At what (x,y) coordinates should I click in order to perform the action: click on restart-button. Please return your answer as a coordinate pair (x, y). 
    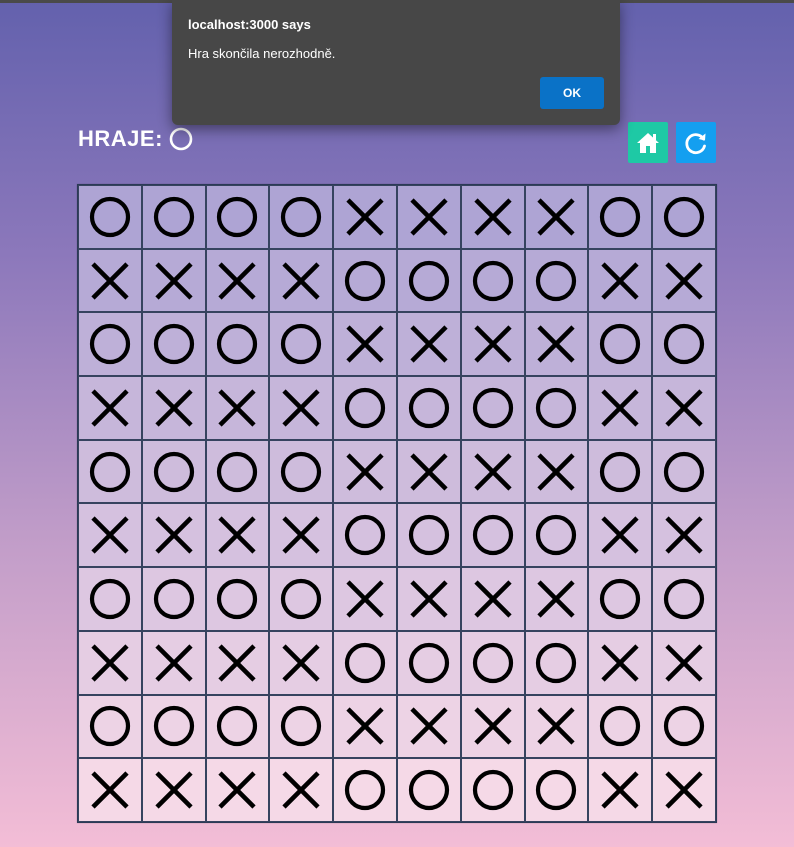
    Looking at the image, I should click on (696, 142).